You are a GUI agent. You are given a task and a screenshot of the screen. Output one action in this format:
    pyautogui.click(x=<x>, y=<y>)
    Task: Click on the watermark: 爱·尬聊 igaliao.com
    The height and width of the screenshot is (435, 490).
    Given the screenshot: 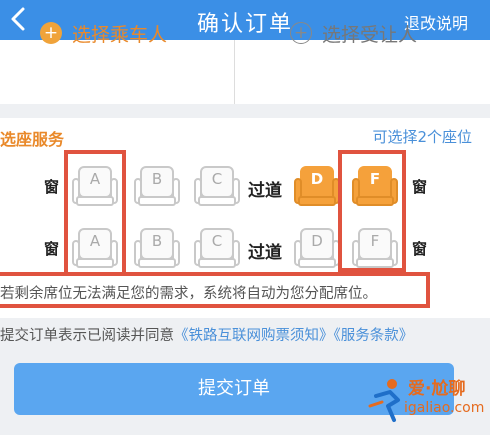 What is the action you would take?
    pyautogui.click(x=427, y=400)
    